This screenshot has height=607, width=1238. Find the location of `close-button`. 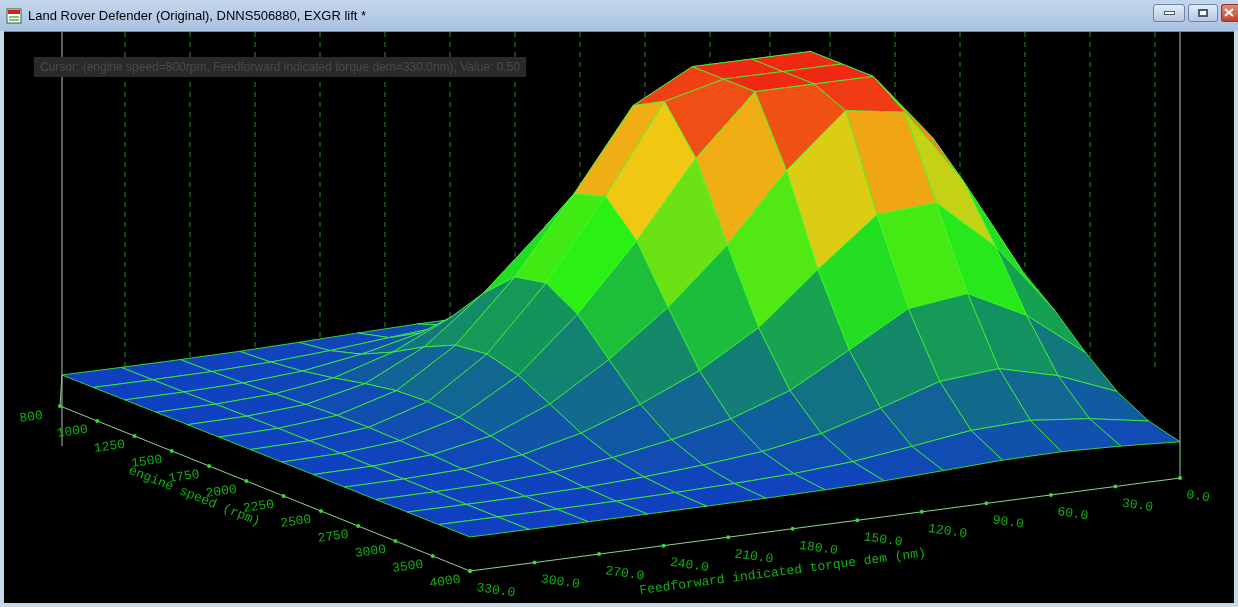

close-button is located at coordinates (1229, 12).